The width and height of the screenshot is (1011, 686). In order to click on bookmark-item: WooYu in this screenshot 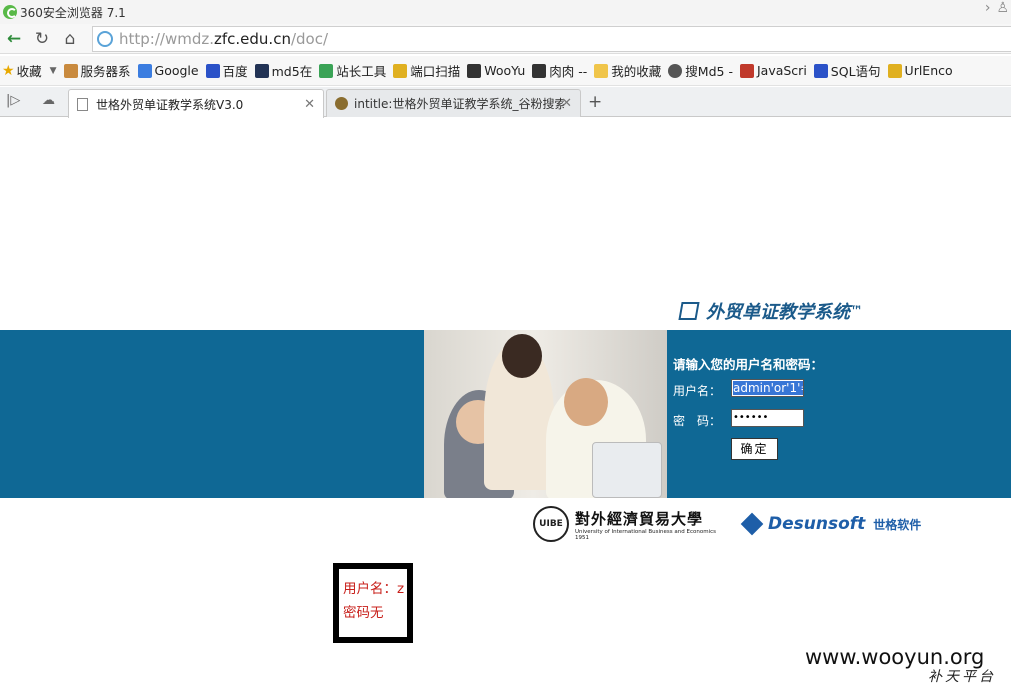, I will do `click(497, 70)`.